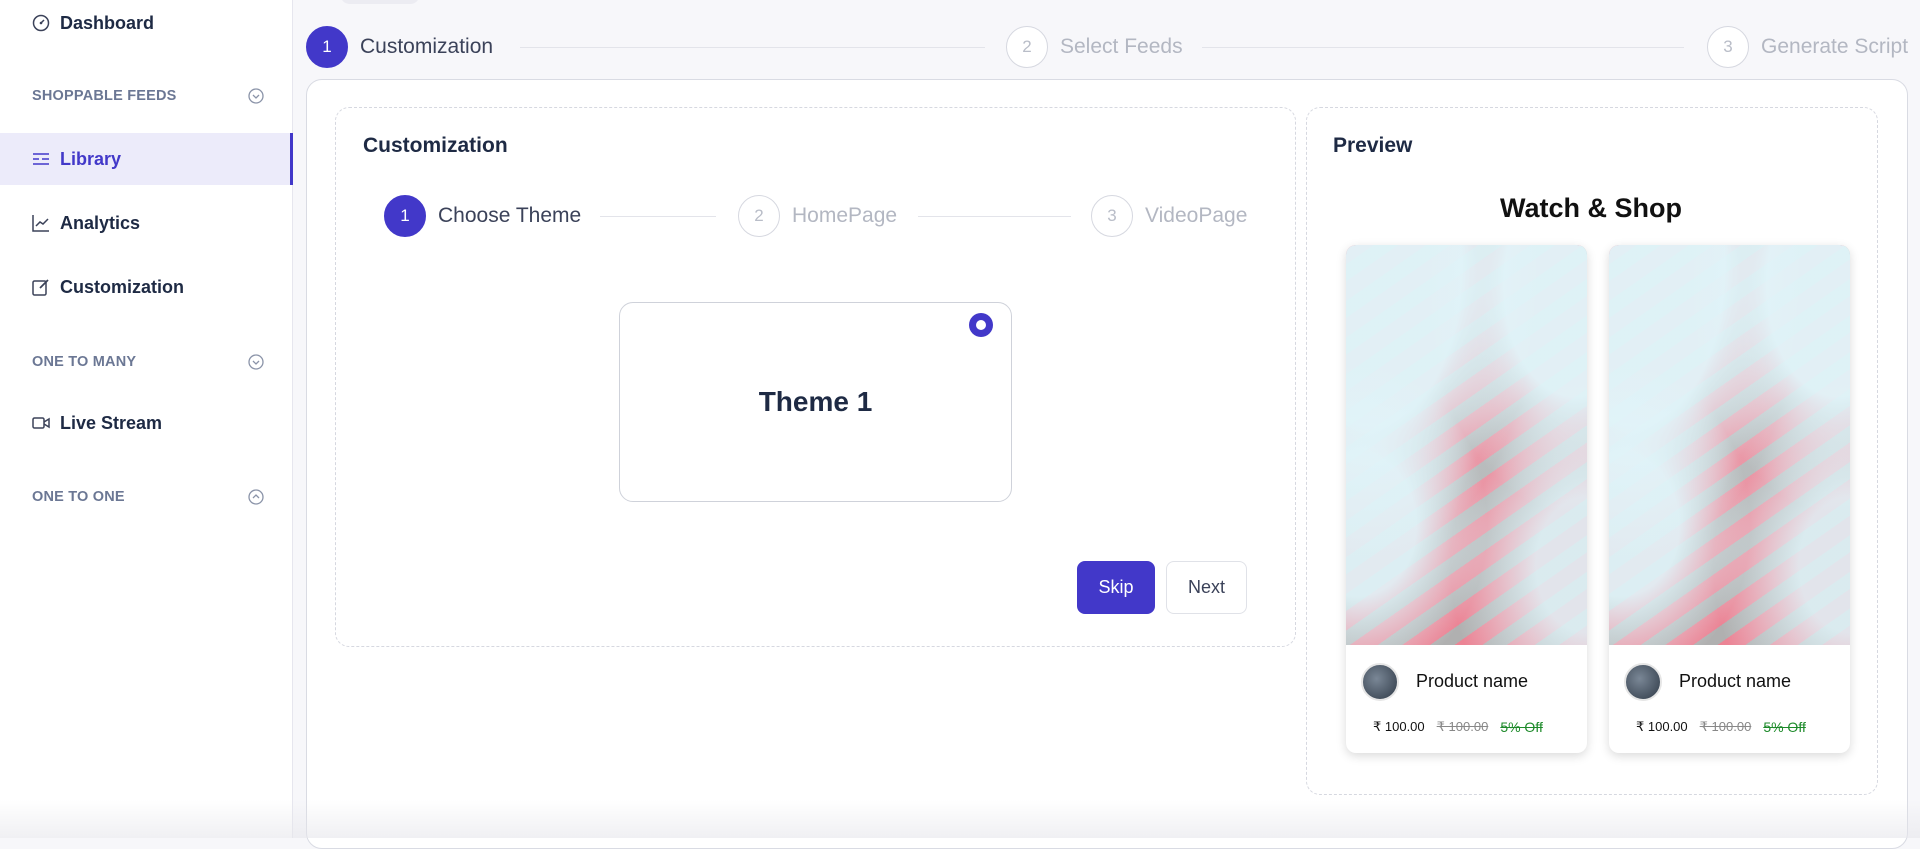 Image resolution: width=1920 pixels, height=849 pixels. Describe the element at coordinates (148, 362) in the screenshot. I see `section-one-to-many: ONE TO MANY` at that location.